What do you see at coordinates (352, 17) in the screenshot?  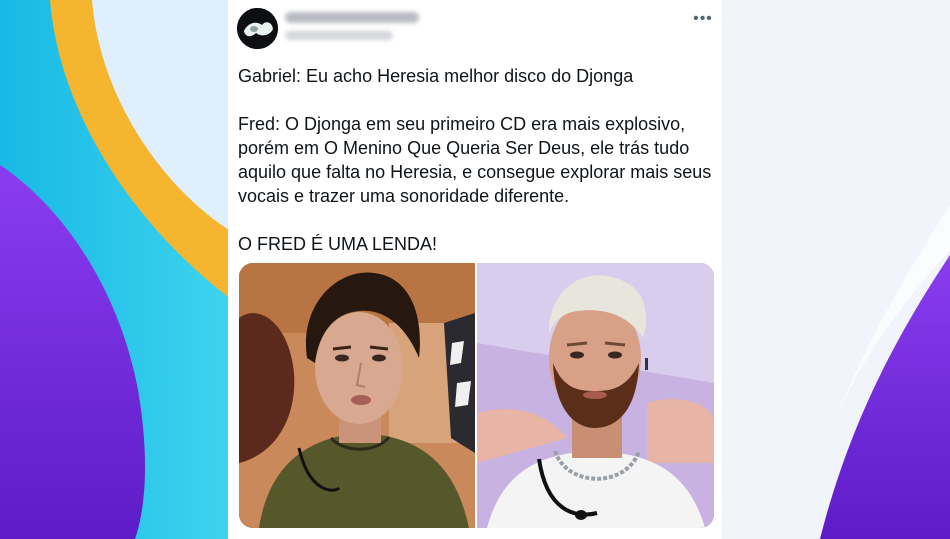 I see `display-name-redacted` at bounding box center [352, 17].